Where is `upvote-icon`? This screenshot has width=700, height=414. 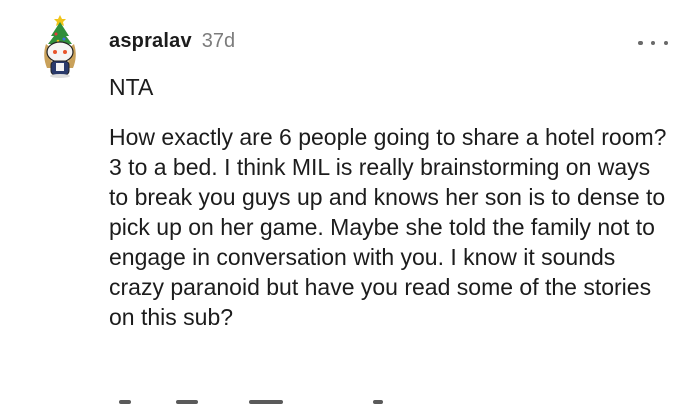
upvote-icon is located at coordinates (125, 402).